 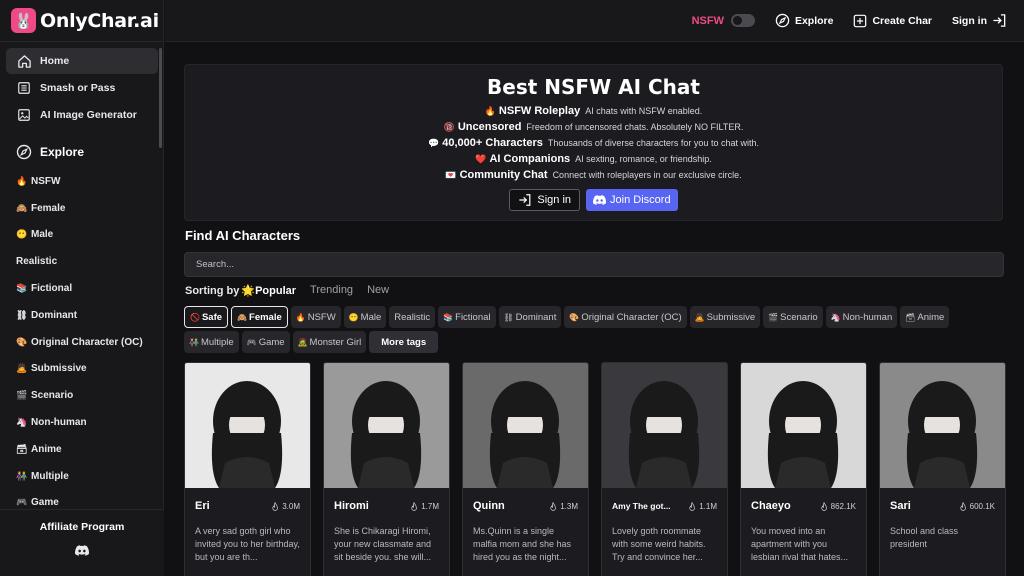 I want to click on logo: 🐰 OnlyChar.ai, so click(x=81, y=21).